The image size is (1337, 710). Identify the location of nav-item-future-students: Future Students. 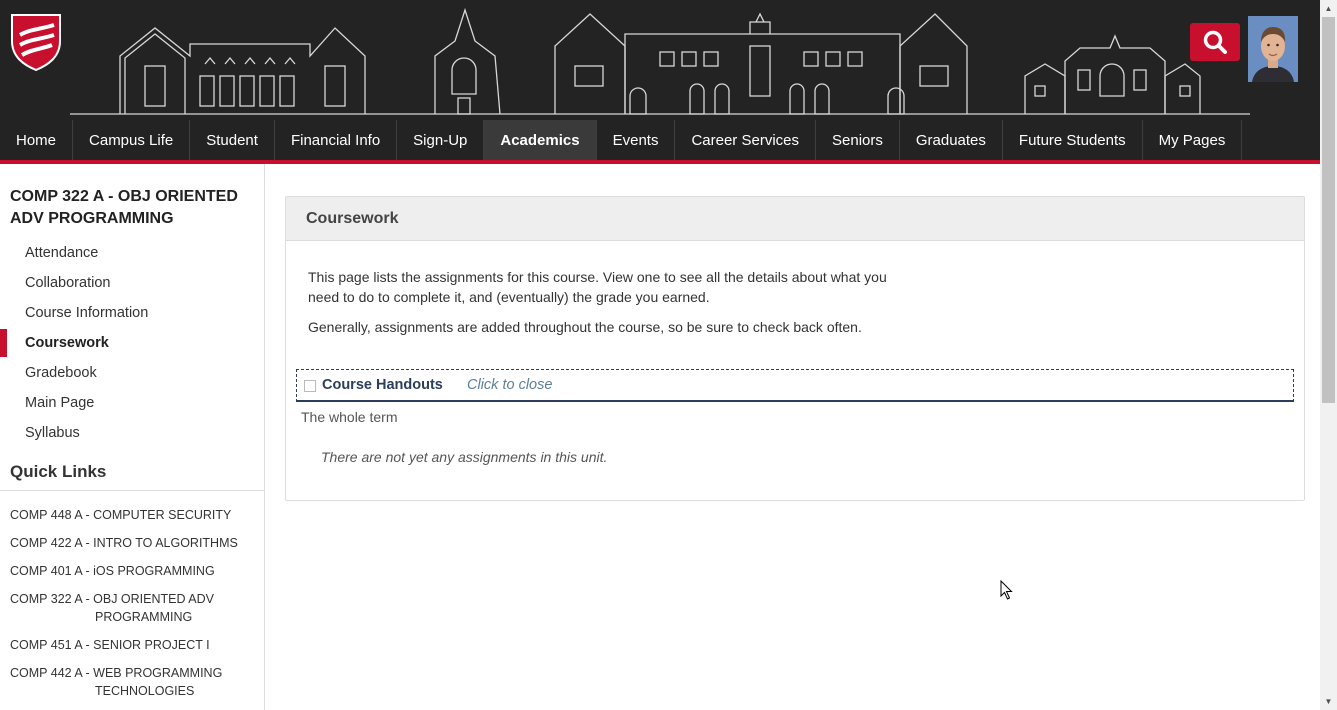
(1073, 140).